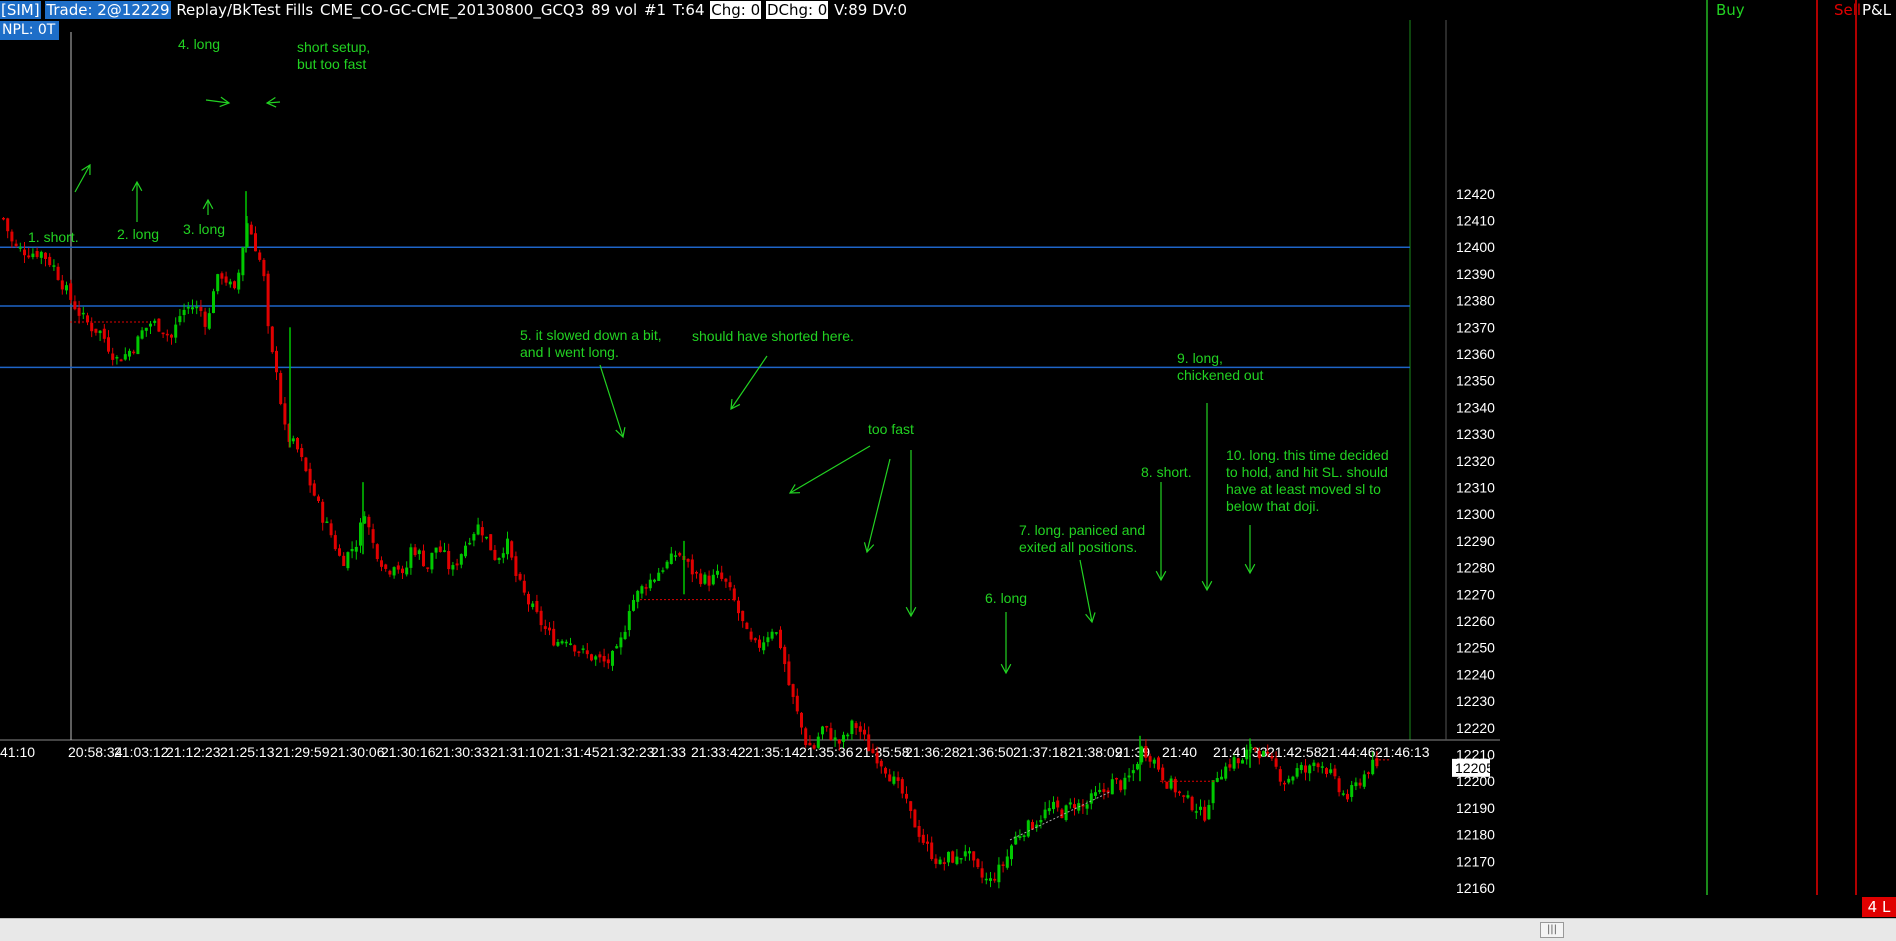  What do you see at coordinates (772, 752) in the screenshot?
I see `x-tick-label: 21:35:14` at bounding box center [772, 752].